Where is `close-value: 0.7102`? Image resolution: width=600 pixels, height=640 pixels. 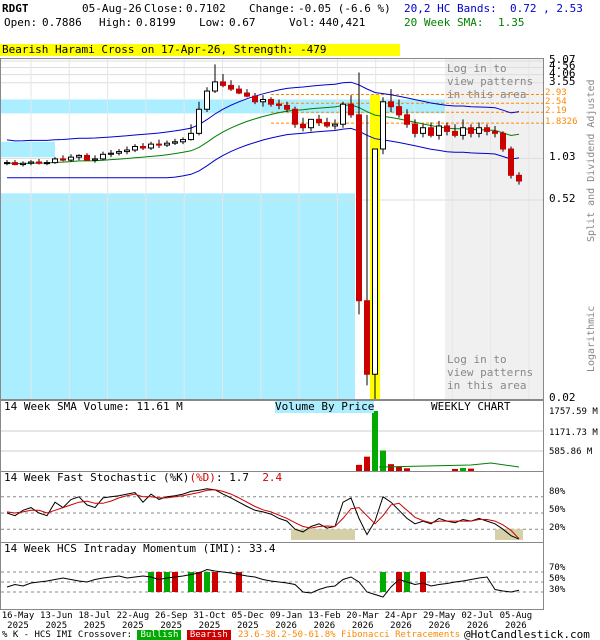
close-value: 0.7102 is located at coordinates (206, 8).